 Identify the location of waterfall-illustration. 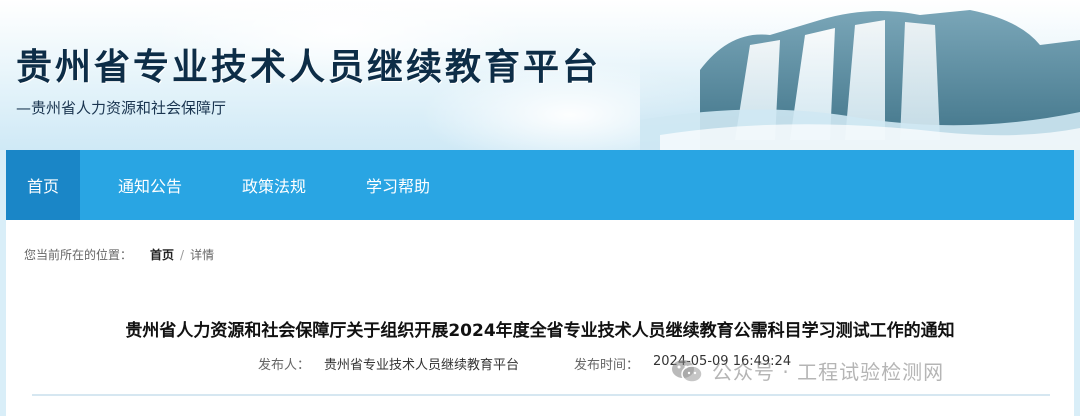
(860, 75).